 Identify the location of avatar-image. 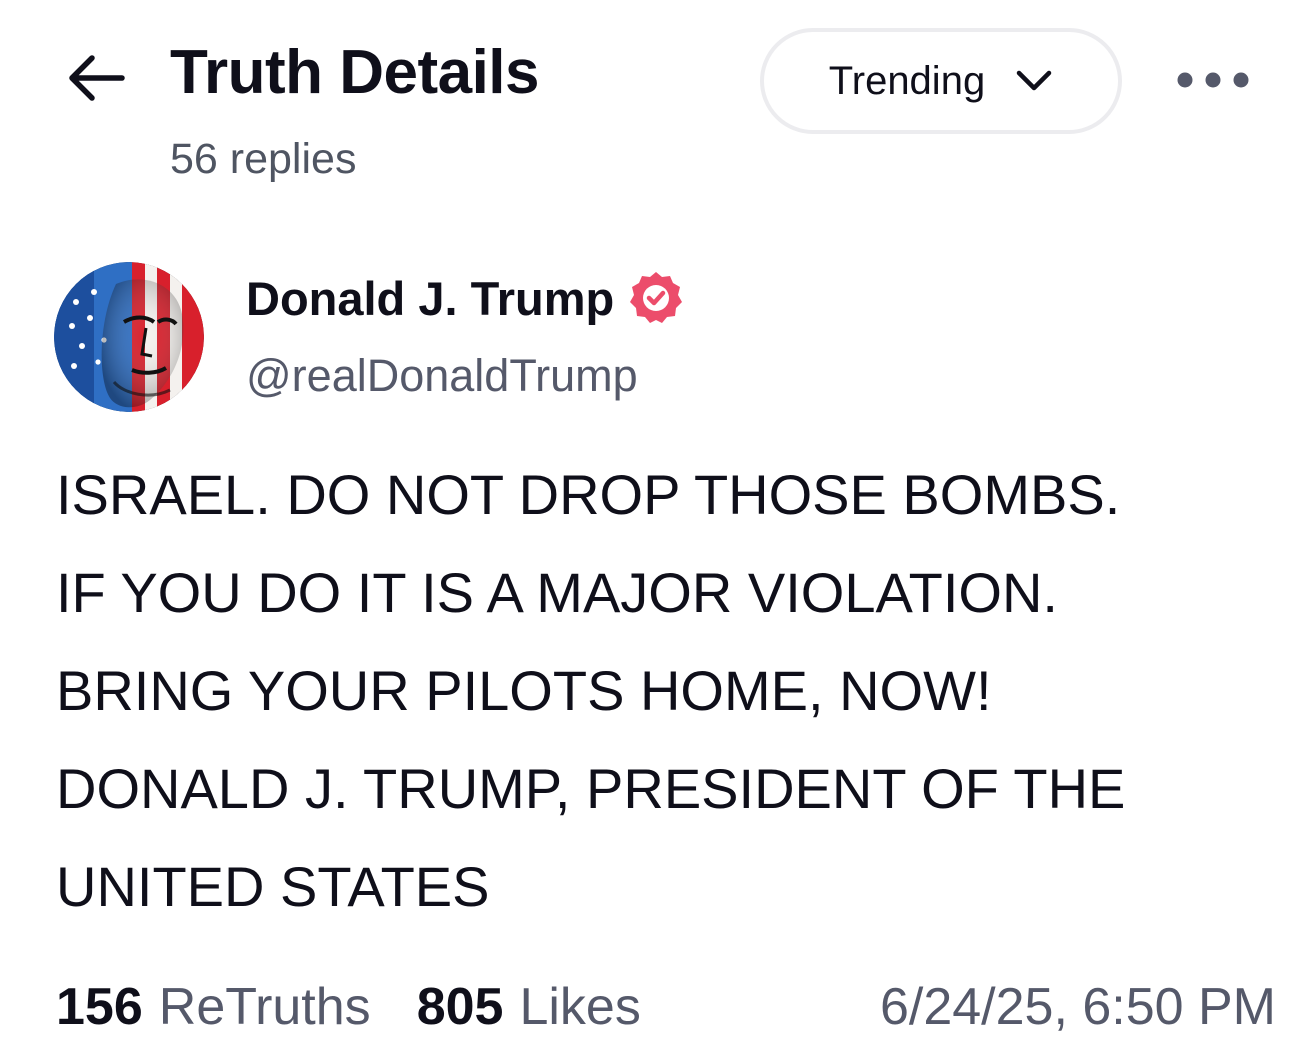
(129, 337).